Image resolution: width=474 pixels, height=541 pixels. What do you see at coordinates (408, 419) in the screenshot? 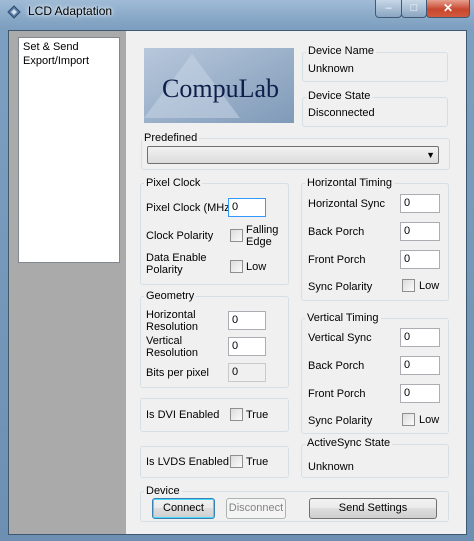
I see `v-sync-polarity-checkbox` at bounding box center [408, 419].